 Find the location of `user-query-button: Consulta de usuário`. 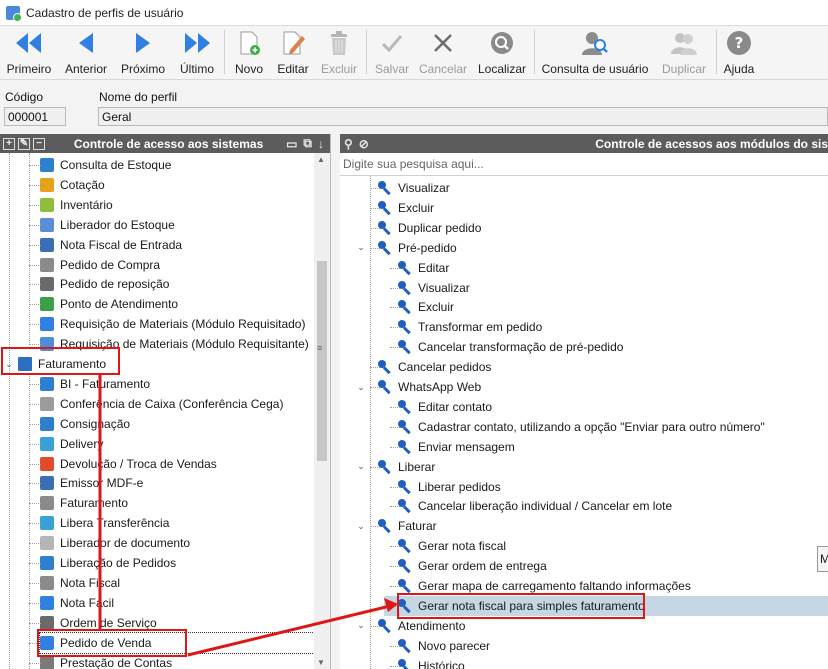

user-query-button: Consulta de usuário is located at coordinates (595, 54).